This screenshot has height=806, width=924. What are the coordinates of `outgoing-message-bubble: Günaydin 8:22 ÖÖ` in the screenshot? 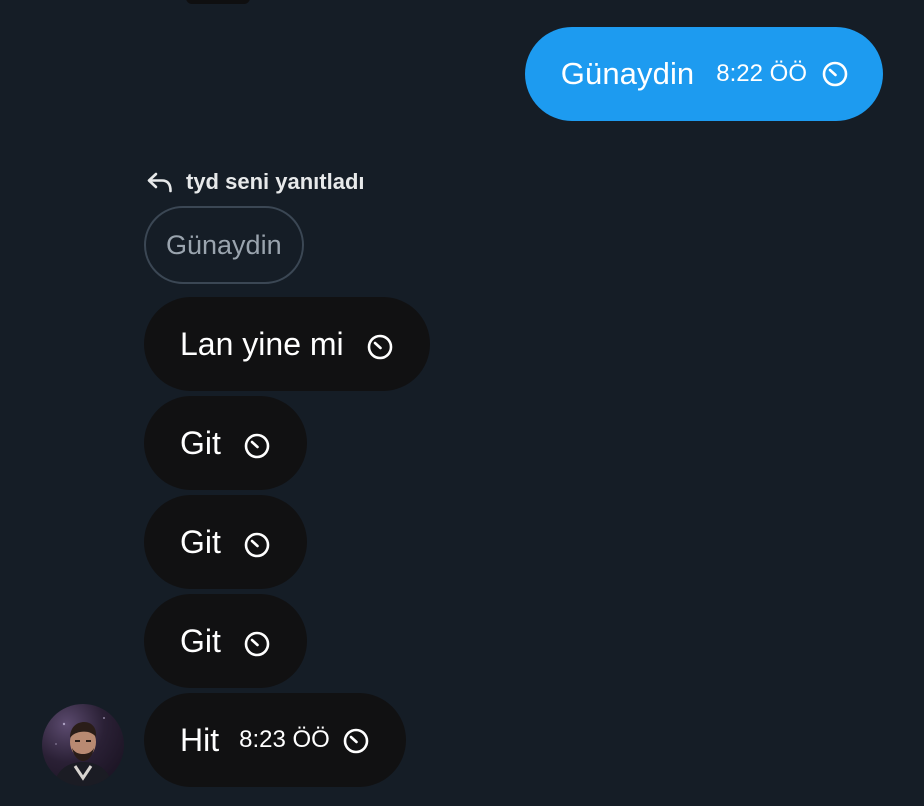 It's located at (703, 74).